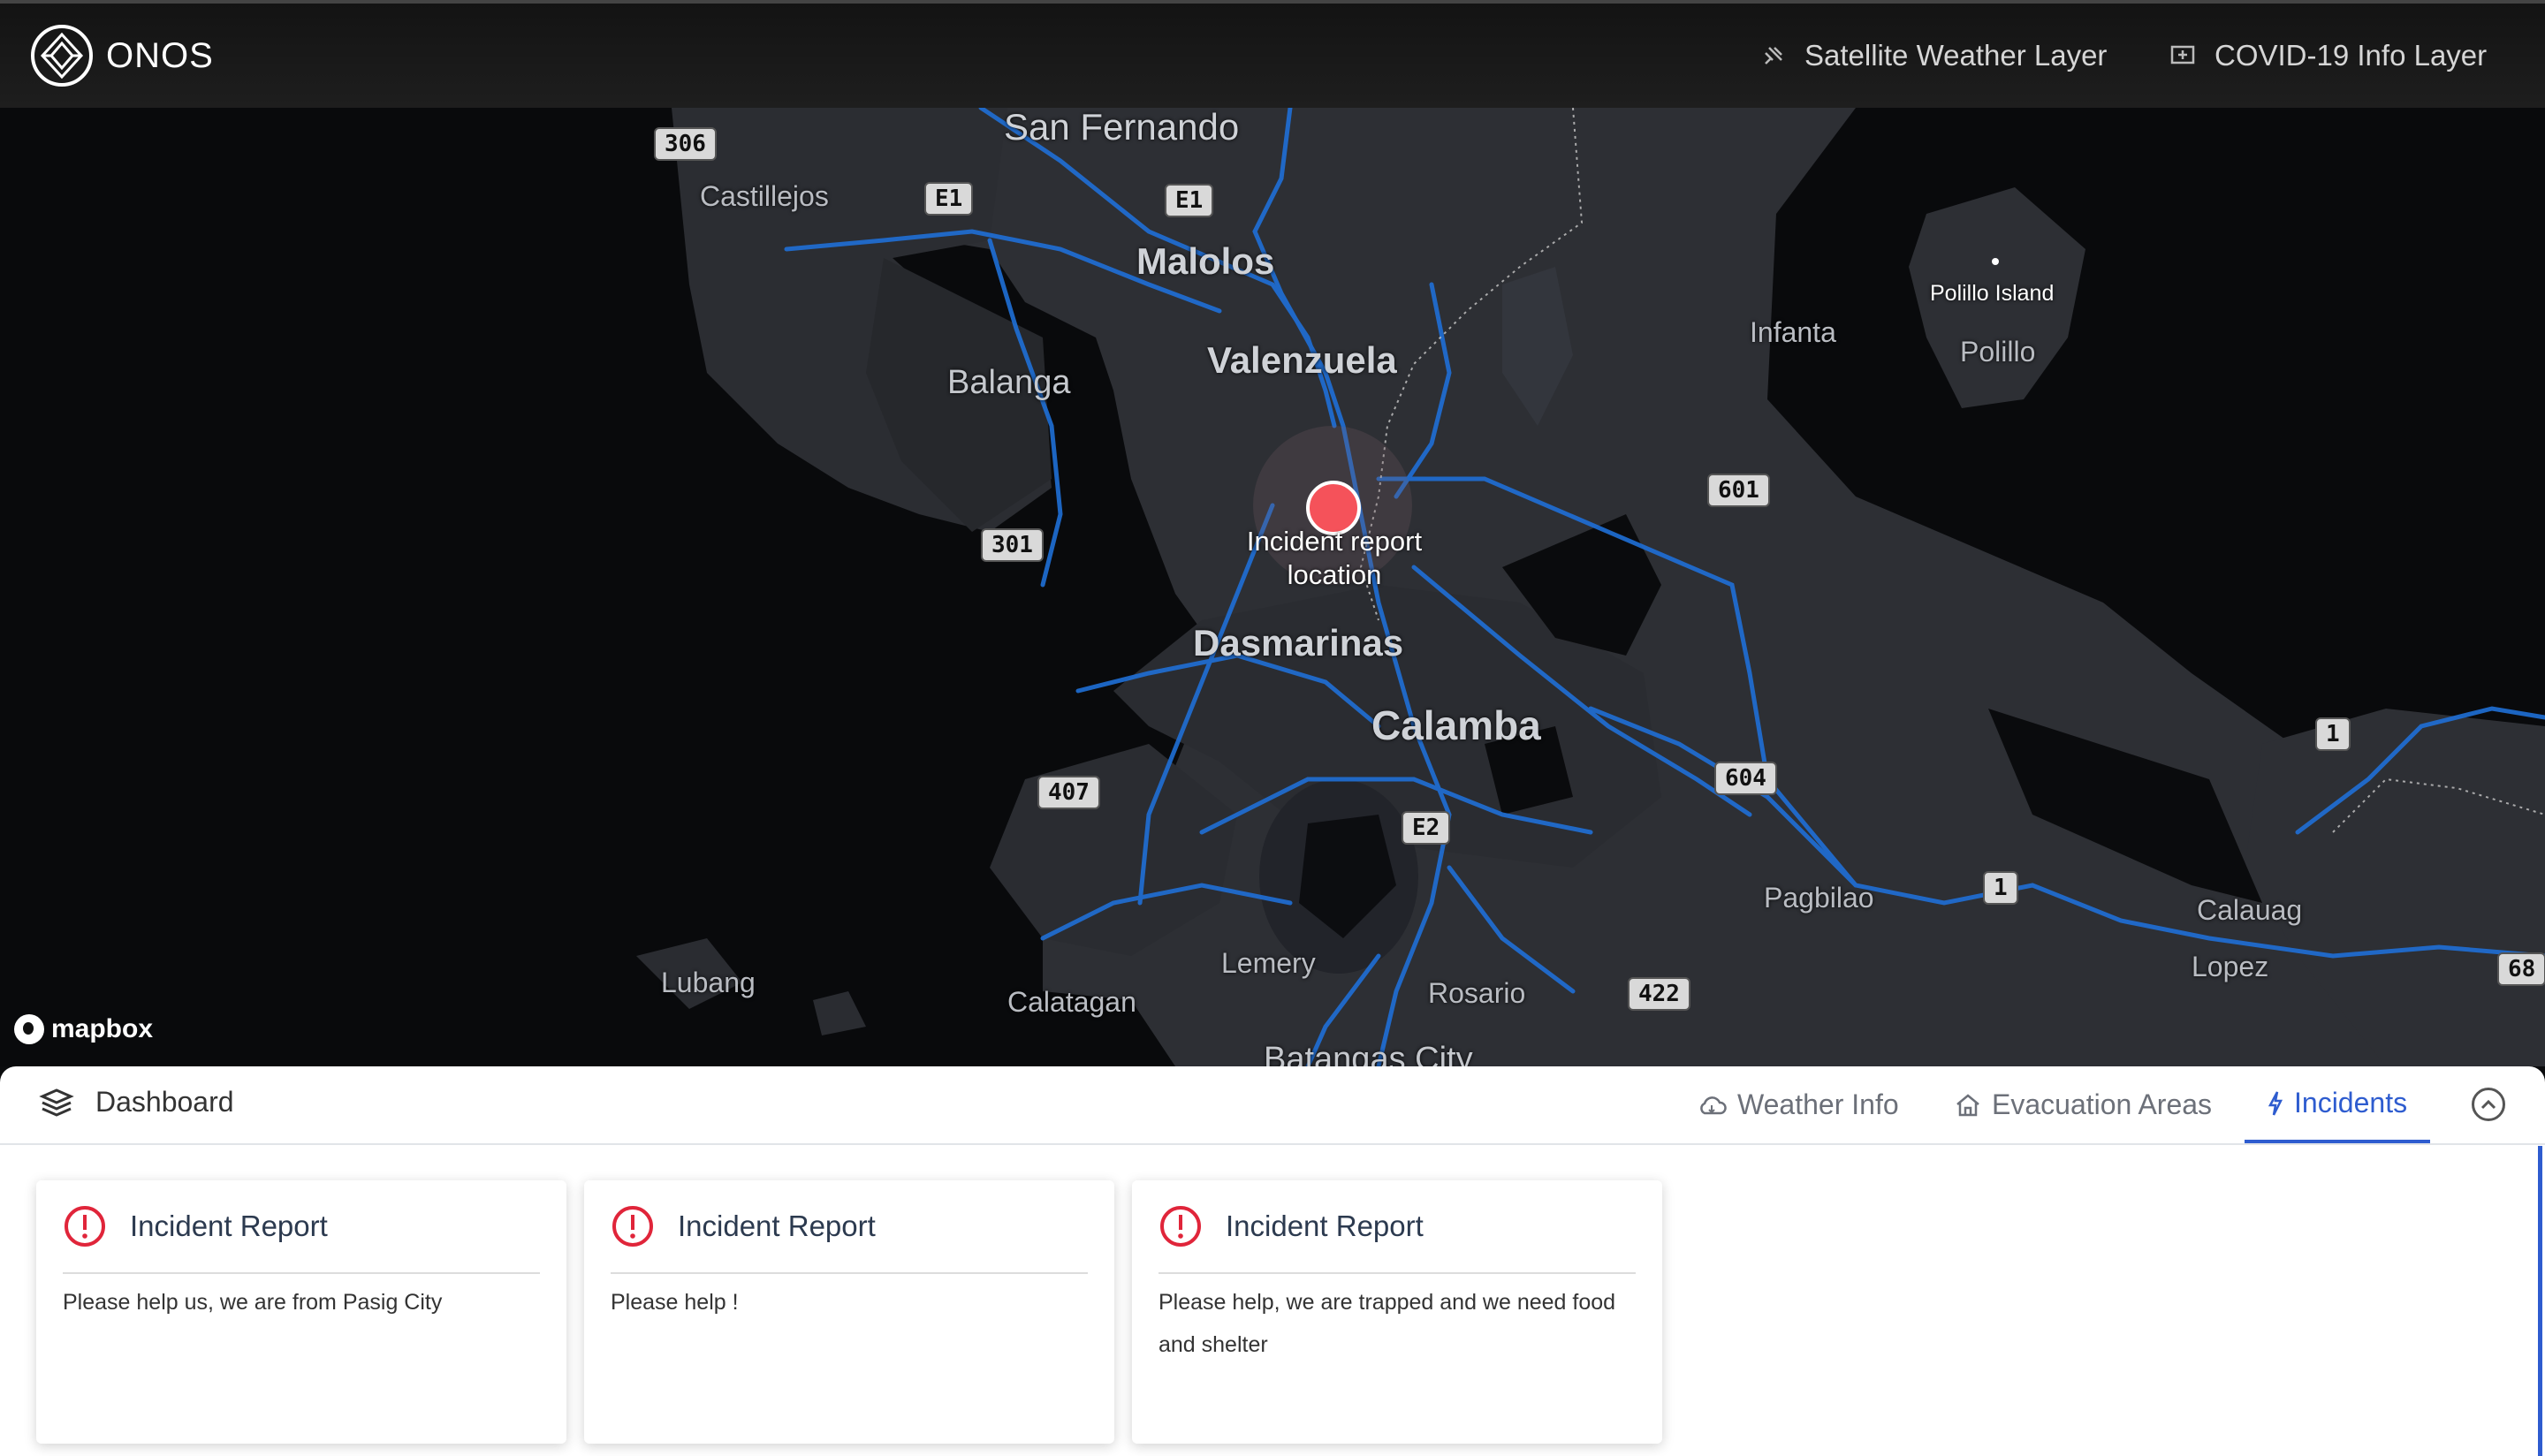  What do you see at coordinates (102, 1028) in the screenshot?
I see `mapbox-attribution-text: mapbox` at bounding box center [102, 1028].